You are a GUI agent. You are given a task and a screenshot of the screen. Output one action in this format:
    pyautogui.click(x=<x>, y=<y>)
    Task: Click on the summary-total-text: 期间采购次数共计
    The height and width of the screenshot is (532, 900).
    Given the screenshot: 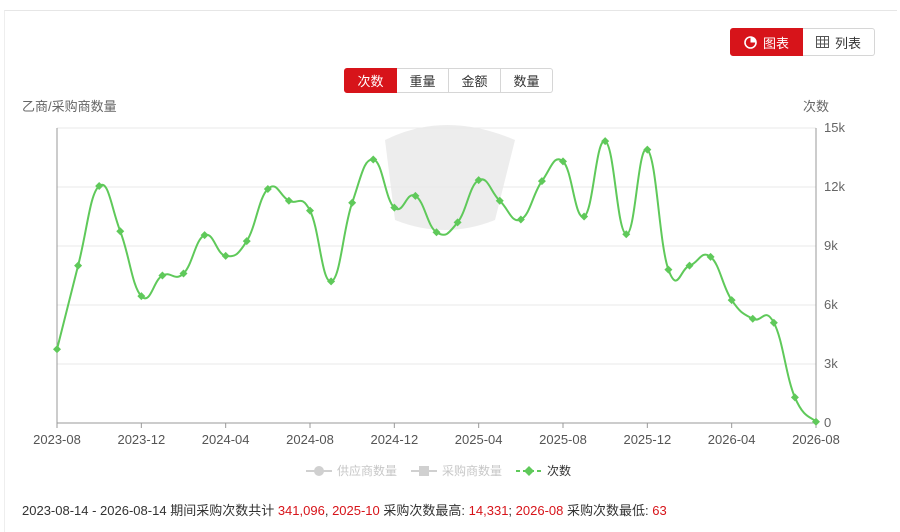 What is the action you would take?
    pyautogui.click(x=222, y=510)
    